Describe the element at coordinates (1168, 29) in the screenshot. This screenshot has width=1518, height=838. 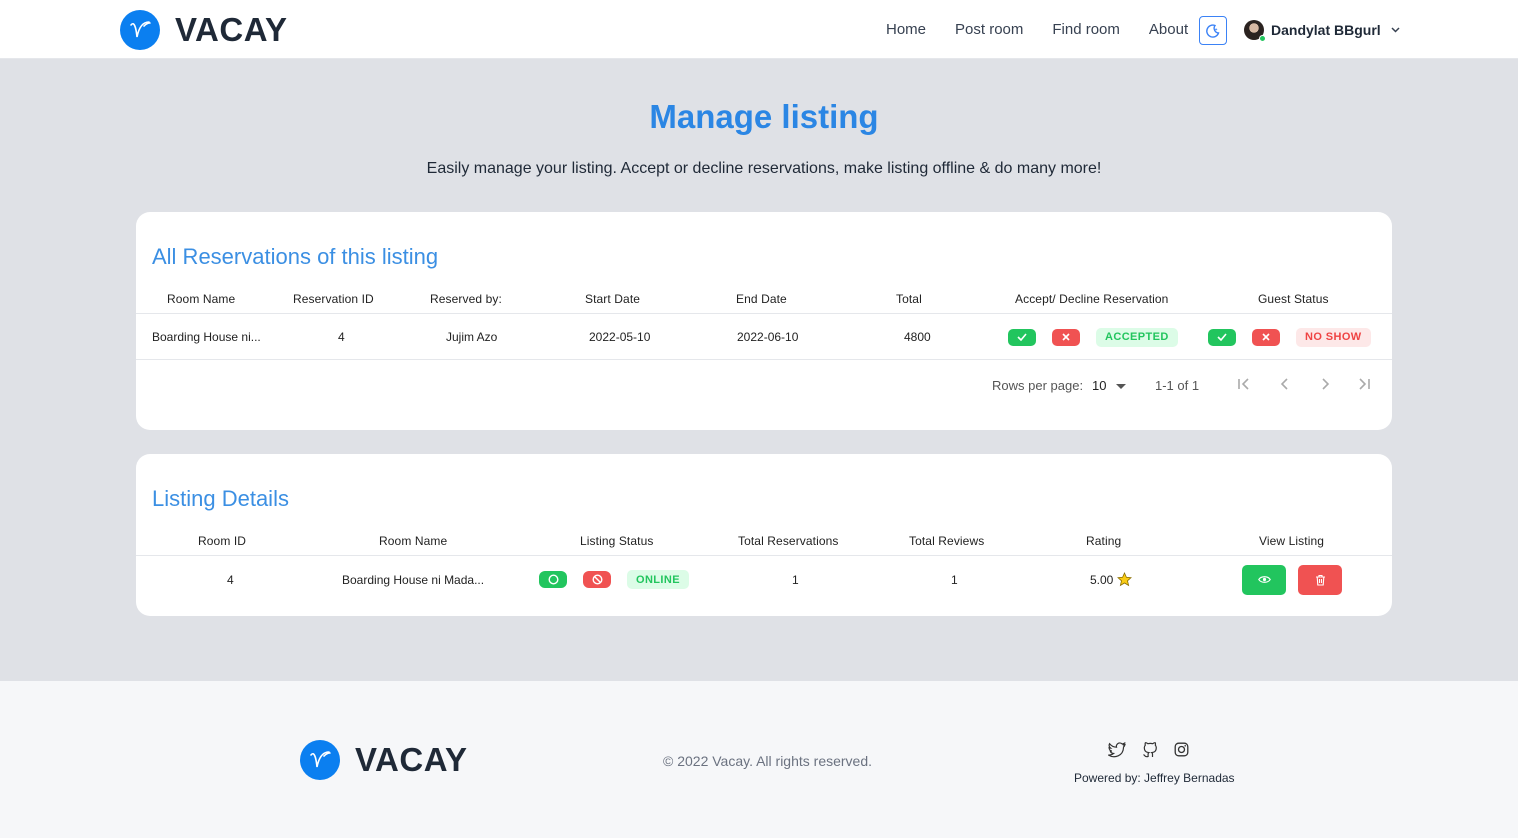
I see `nav-about: About` at that location.